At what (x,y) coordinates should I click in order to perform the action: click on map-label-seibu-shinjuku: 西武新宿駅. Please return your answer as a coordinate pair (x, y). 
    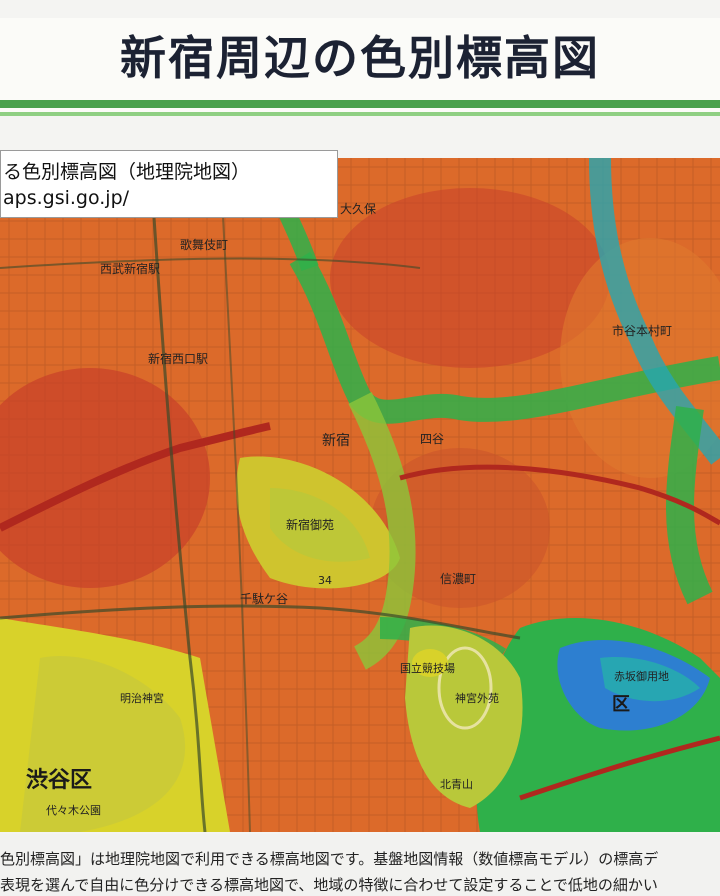
    Looking at the image, I should click on (130, 269).